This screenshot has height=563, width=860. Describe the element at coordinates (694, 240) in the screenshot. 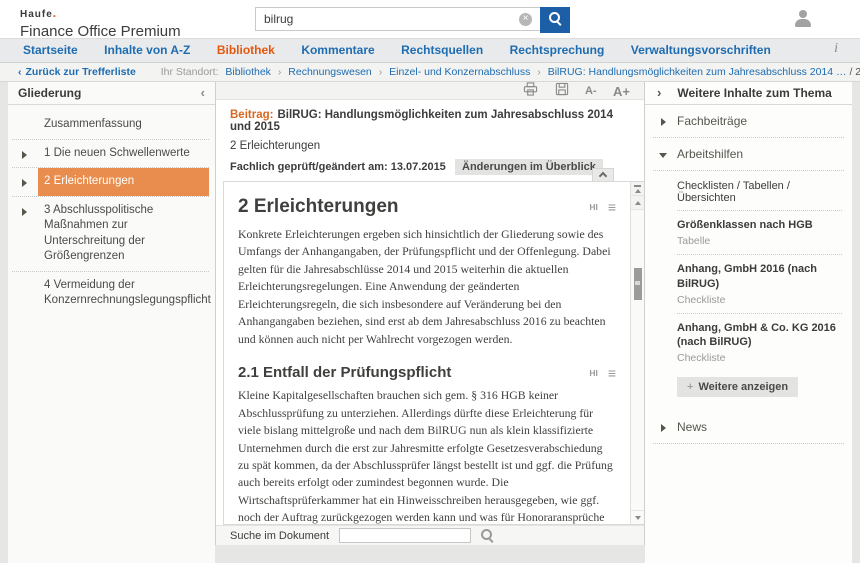

I see `related-item-type: Tabelle` at that location.